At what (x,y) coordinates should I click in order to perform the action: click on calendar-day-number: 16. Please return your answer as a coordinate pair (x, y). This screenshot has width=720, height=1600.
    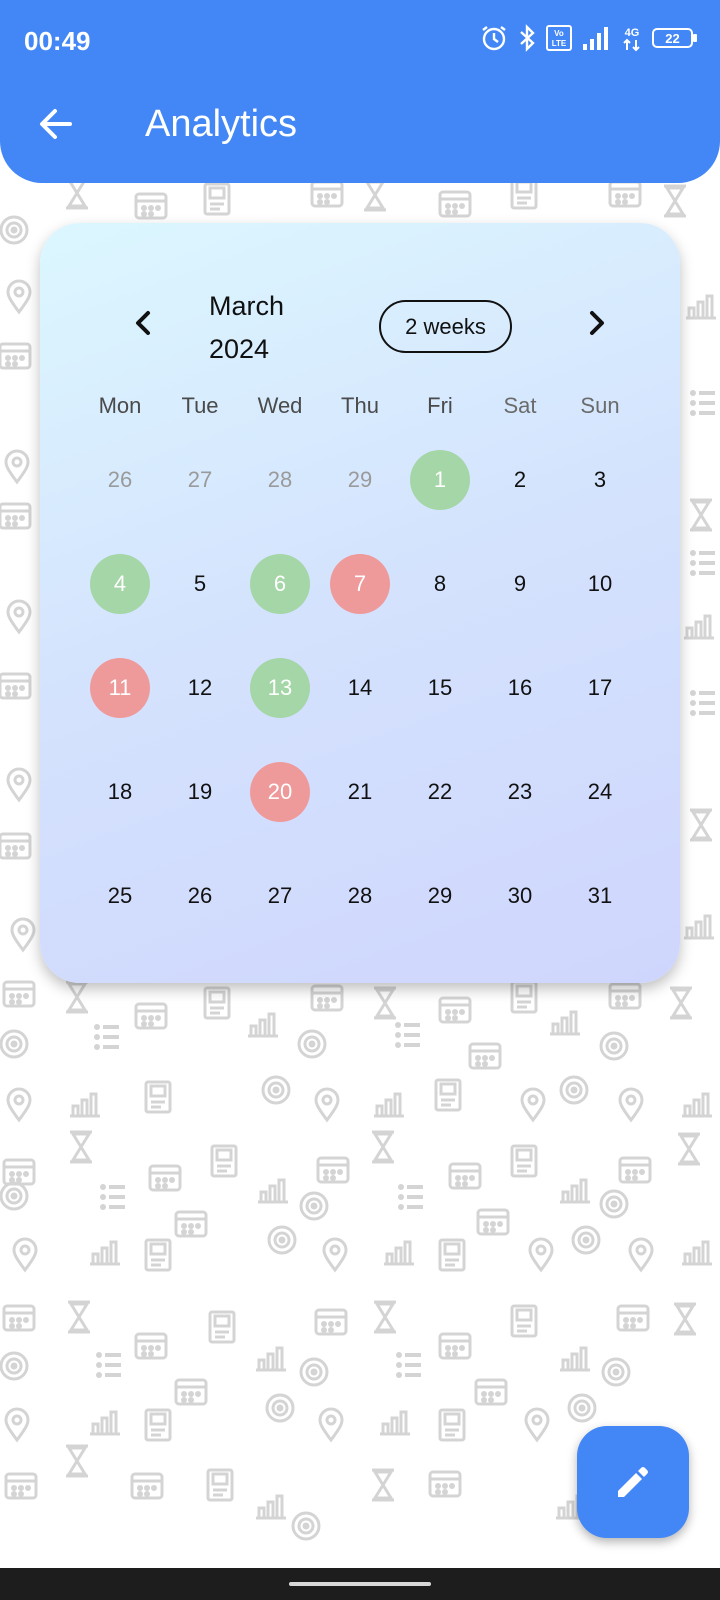
    Looking at the image, I should click on (520, 687).